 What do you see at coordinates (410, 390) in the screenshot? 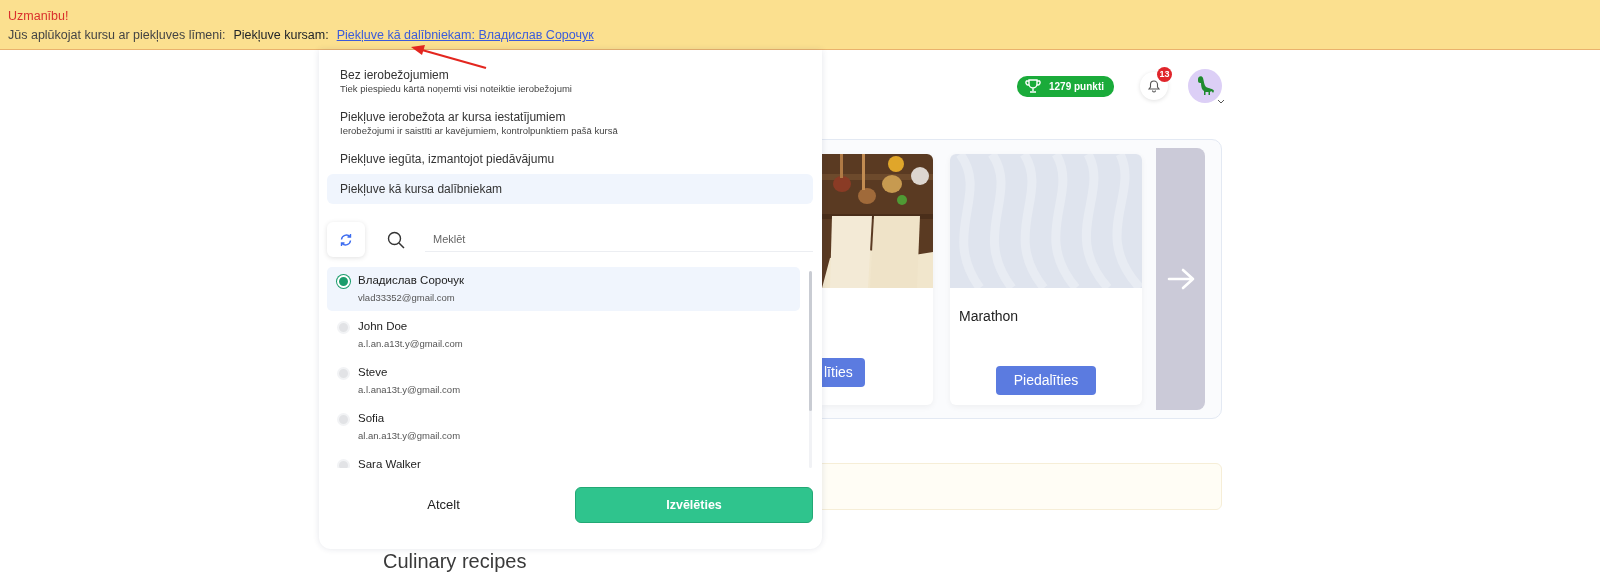
I see `participant-email: a.l.ana13t.y@gmail.com` at bounding box center [410, 390].